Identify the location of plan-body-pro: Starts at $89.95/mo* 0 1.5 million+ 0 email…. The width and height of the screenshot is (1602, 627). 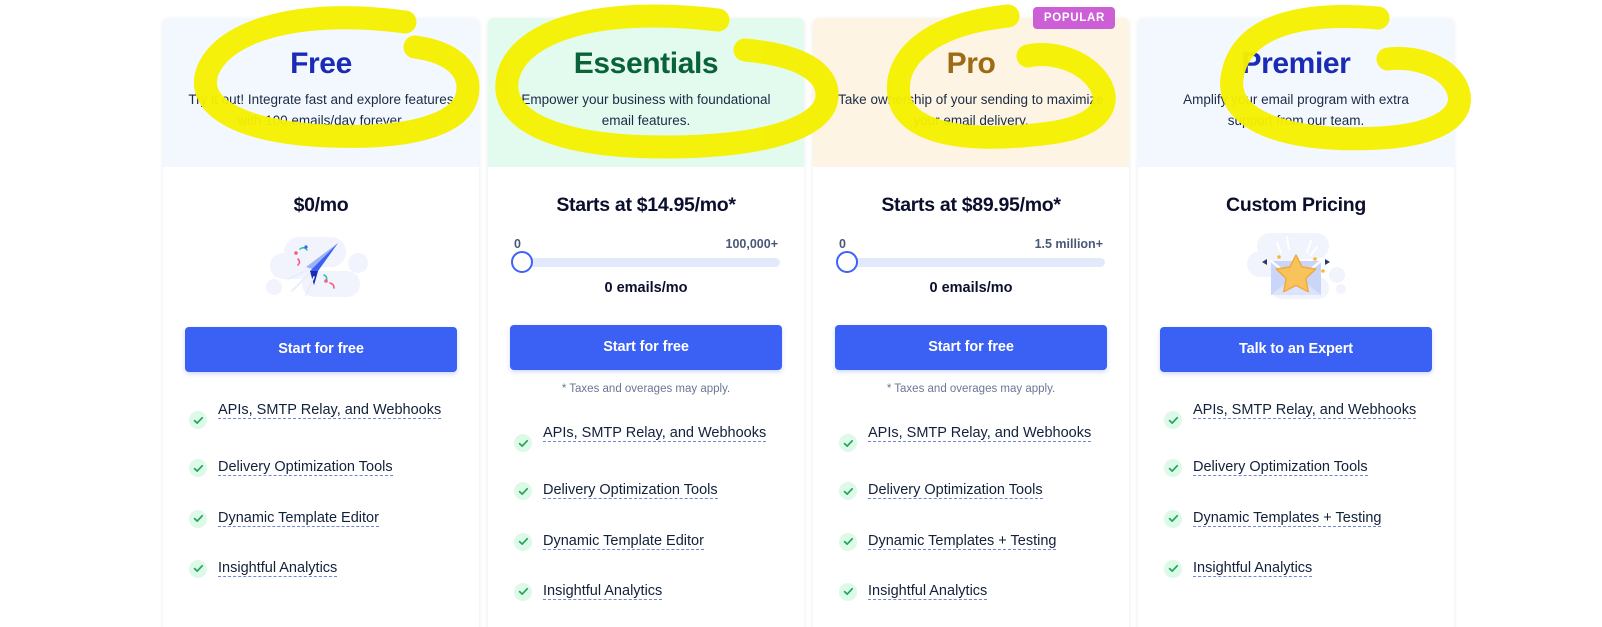
(971, 397).